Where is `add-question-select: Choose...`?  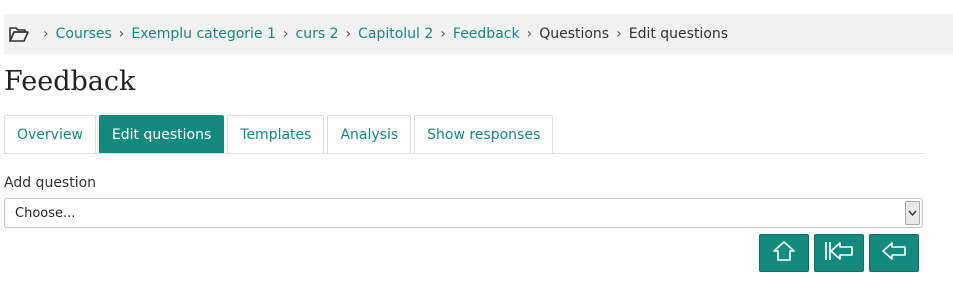 add-question-select: Choose... is located at coordinates (463, 213).